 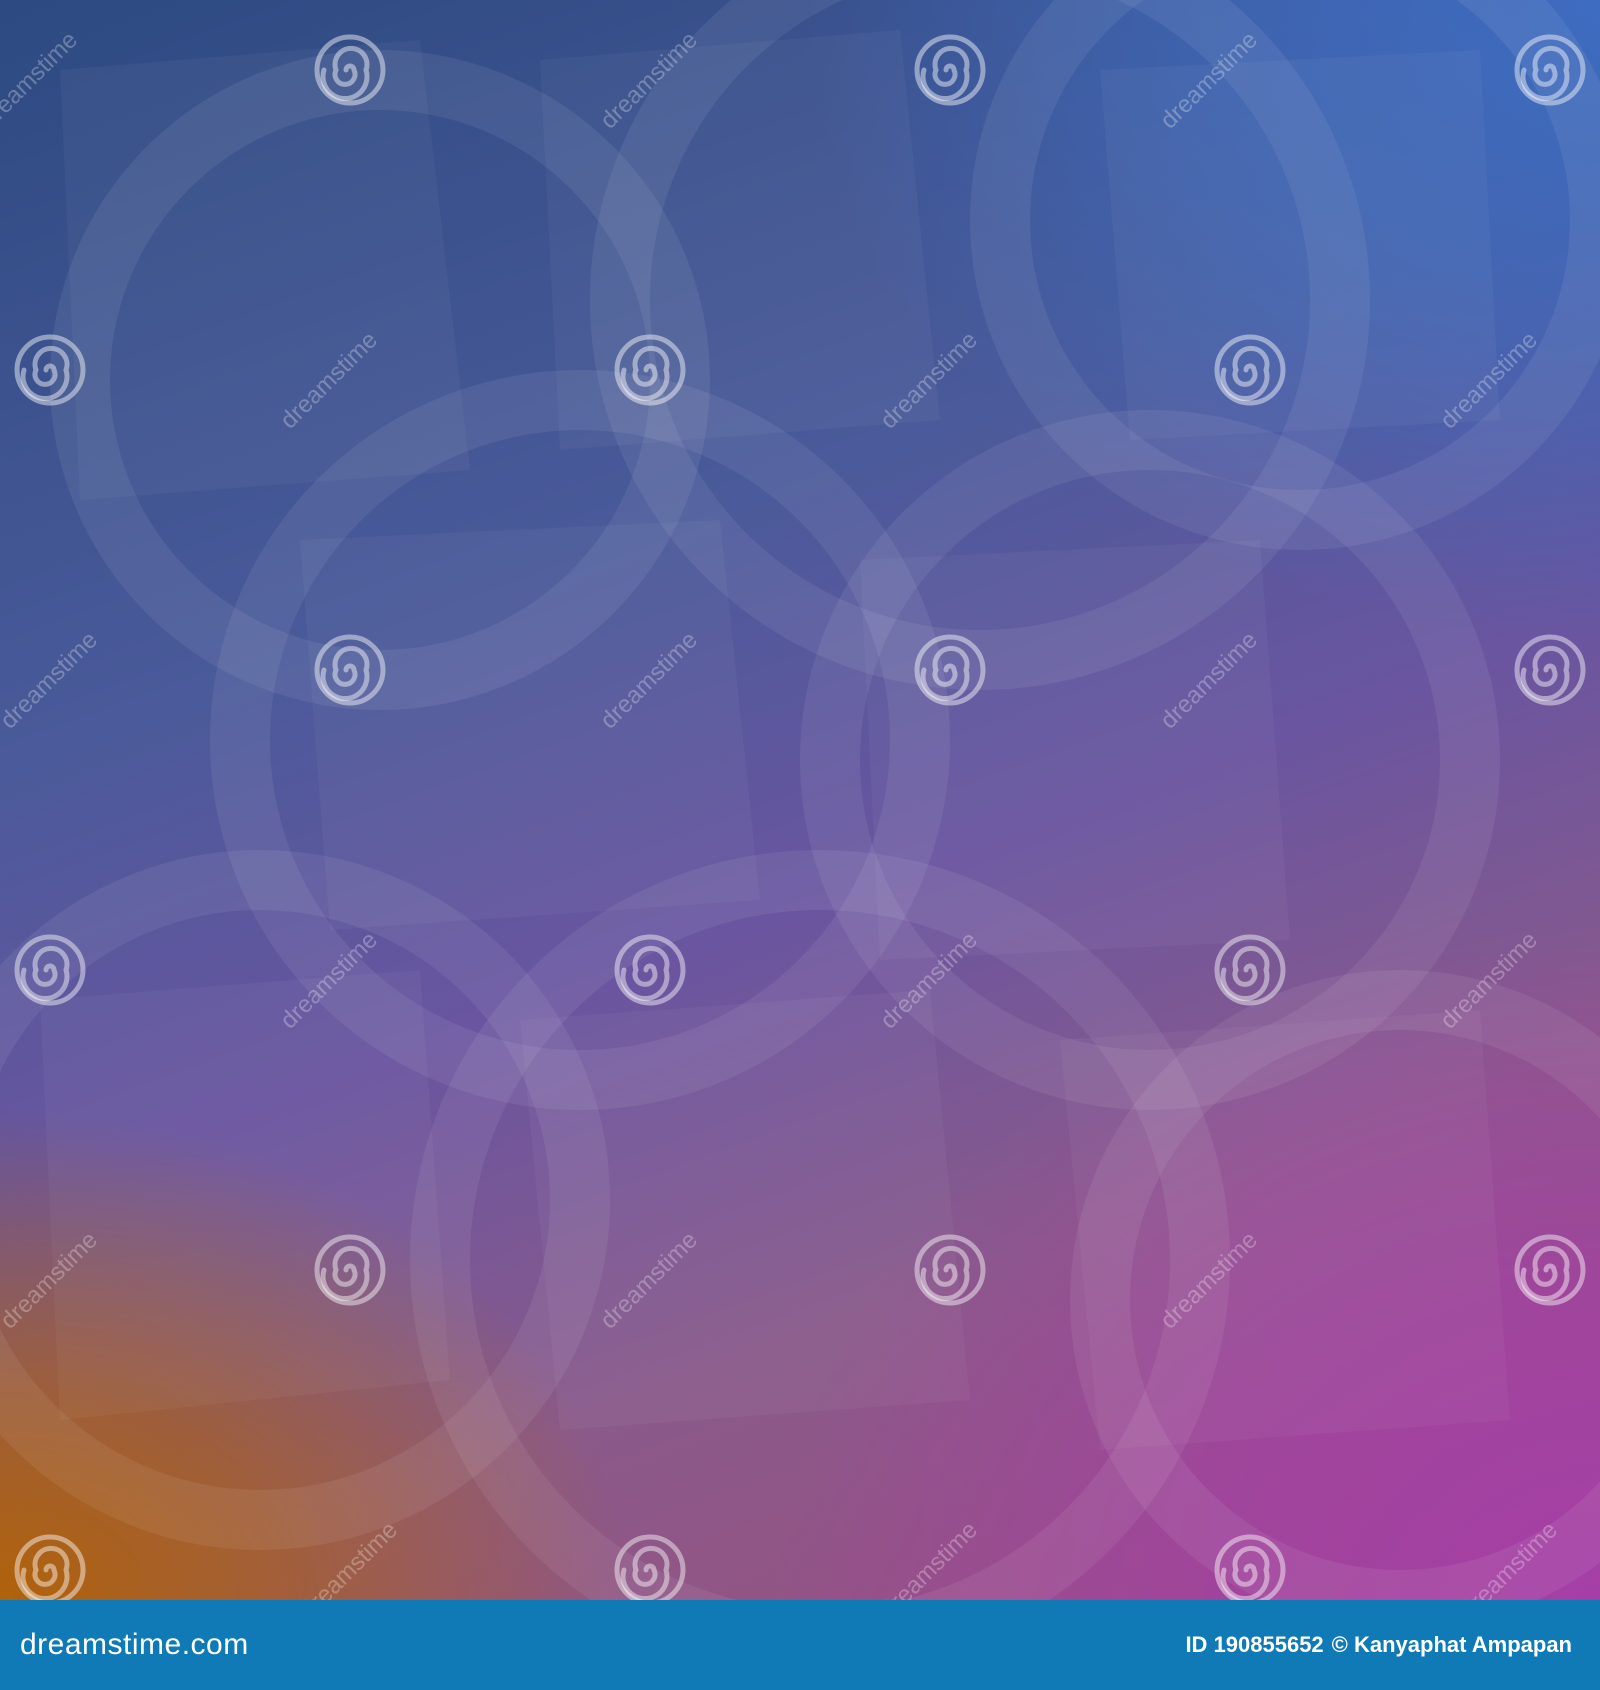 I want to click on brand-name: dreamstime.com, so click(x=134, y=1644).